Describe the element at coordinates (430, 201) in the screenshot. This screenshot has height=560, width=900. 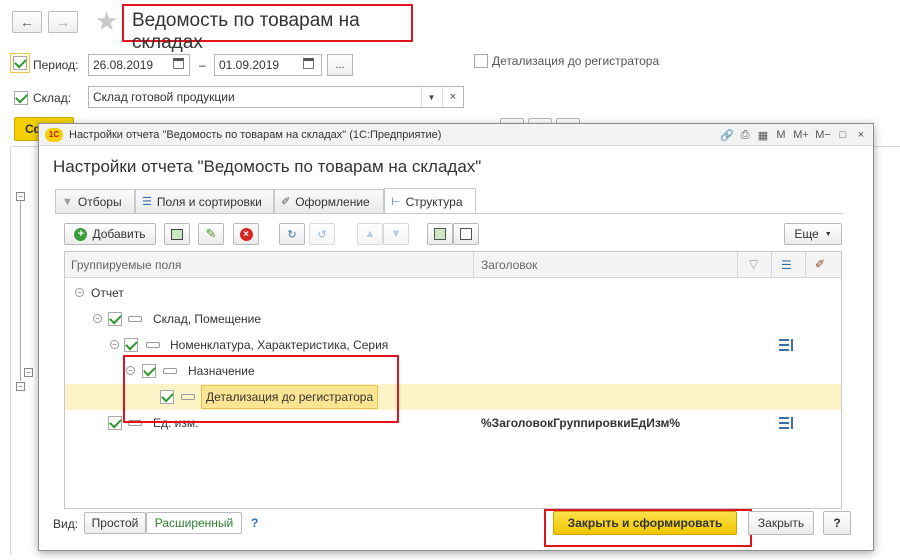
I see `tab-structure: ⊢ Структура` at that location.